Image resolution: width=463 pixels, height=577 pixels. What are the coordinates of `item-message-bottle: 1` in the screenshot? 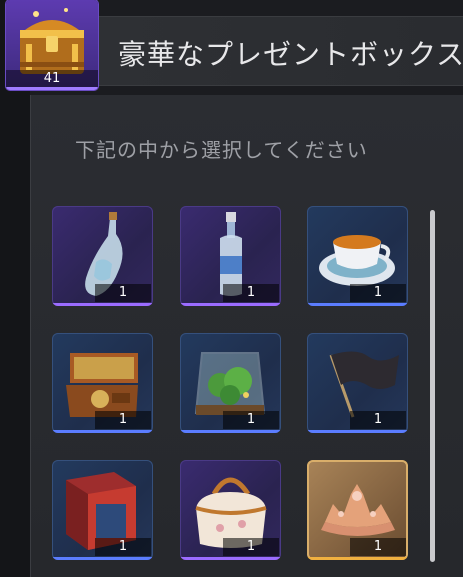 It's located at (102, 256).